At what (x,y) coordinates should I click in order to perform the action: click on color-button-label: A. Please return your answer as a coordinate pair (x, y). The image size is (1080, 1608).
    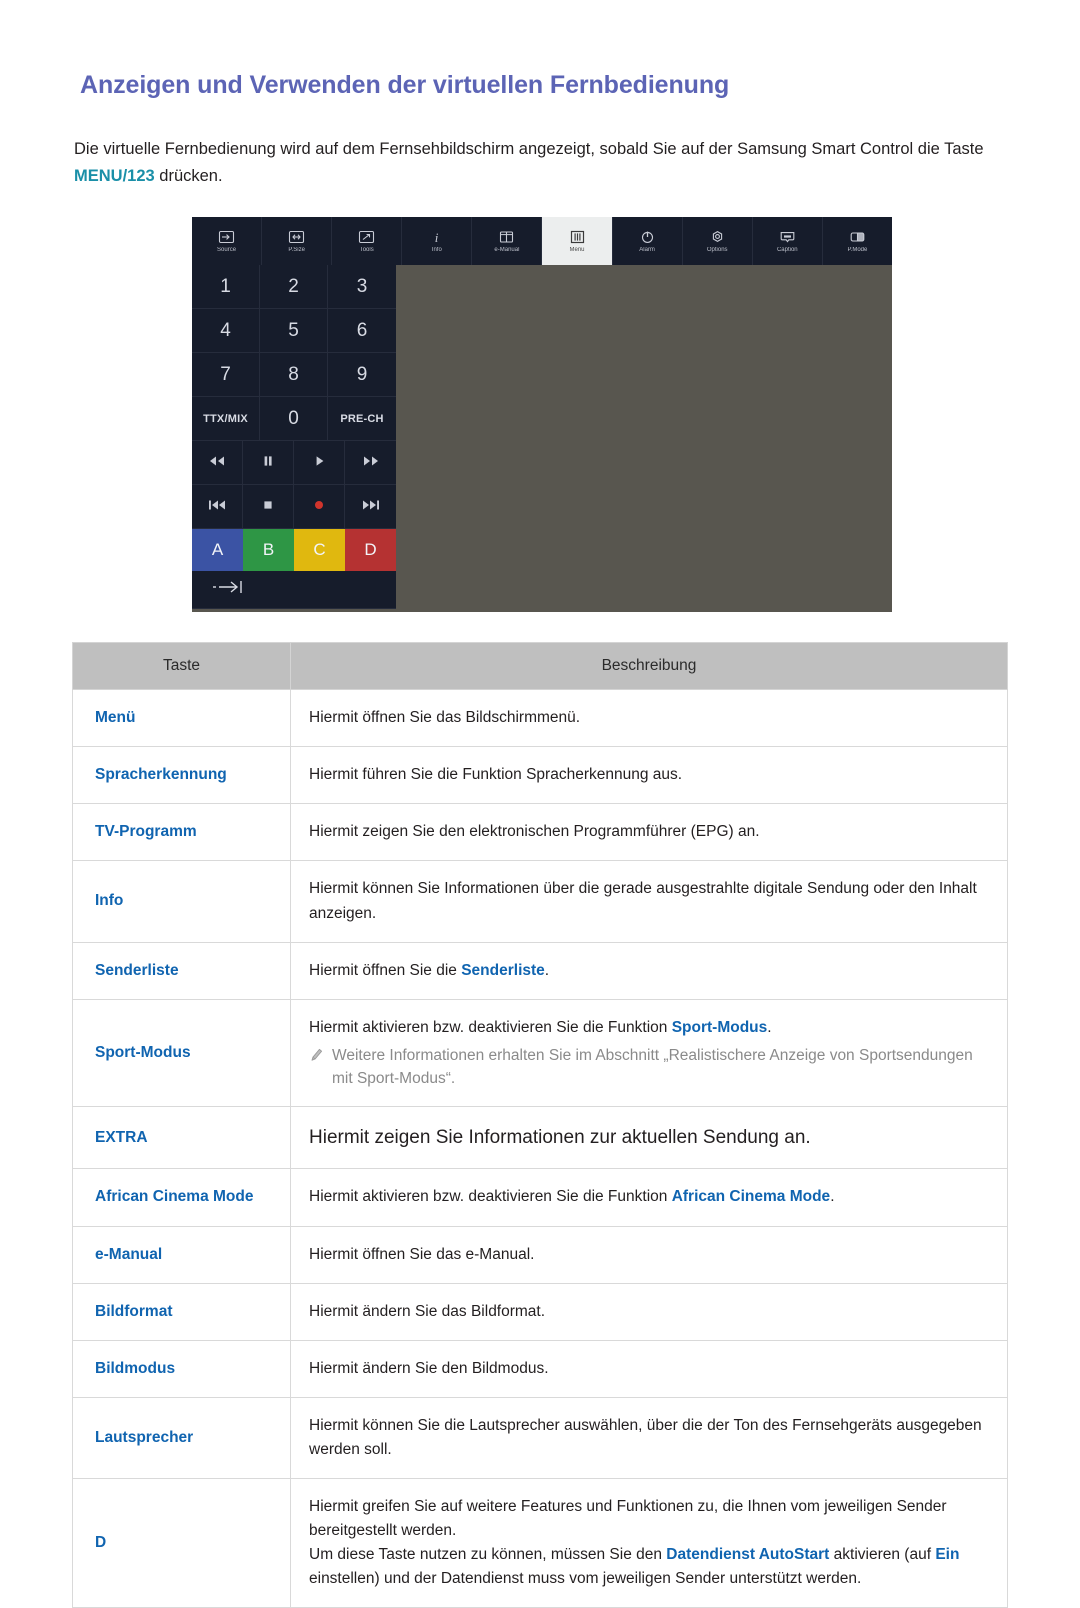
    Looking at the image, I should click on (217, 550).